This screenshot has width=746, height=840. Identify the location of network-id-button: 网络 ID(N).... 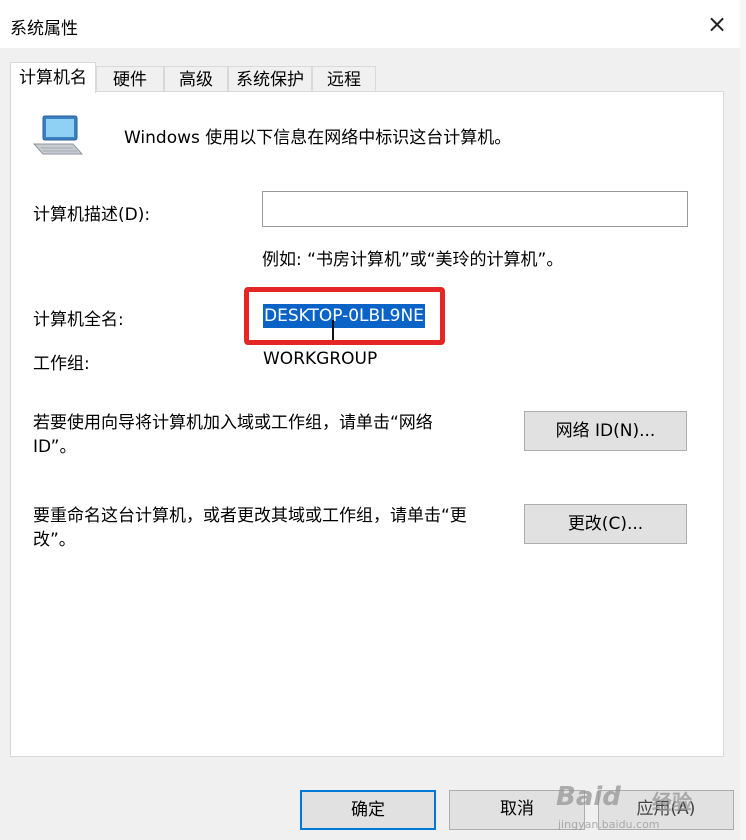
(605, 431).